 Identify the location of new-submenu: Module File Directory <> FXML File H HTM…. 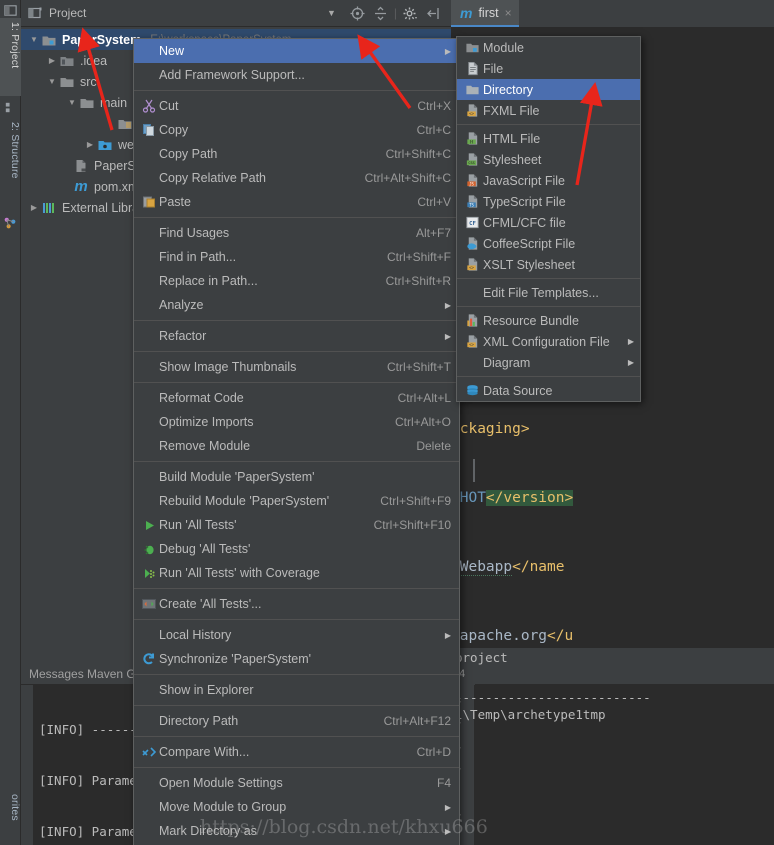
(548, 219).